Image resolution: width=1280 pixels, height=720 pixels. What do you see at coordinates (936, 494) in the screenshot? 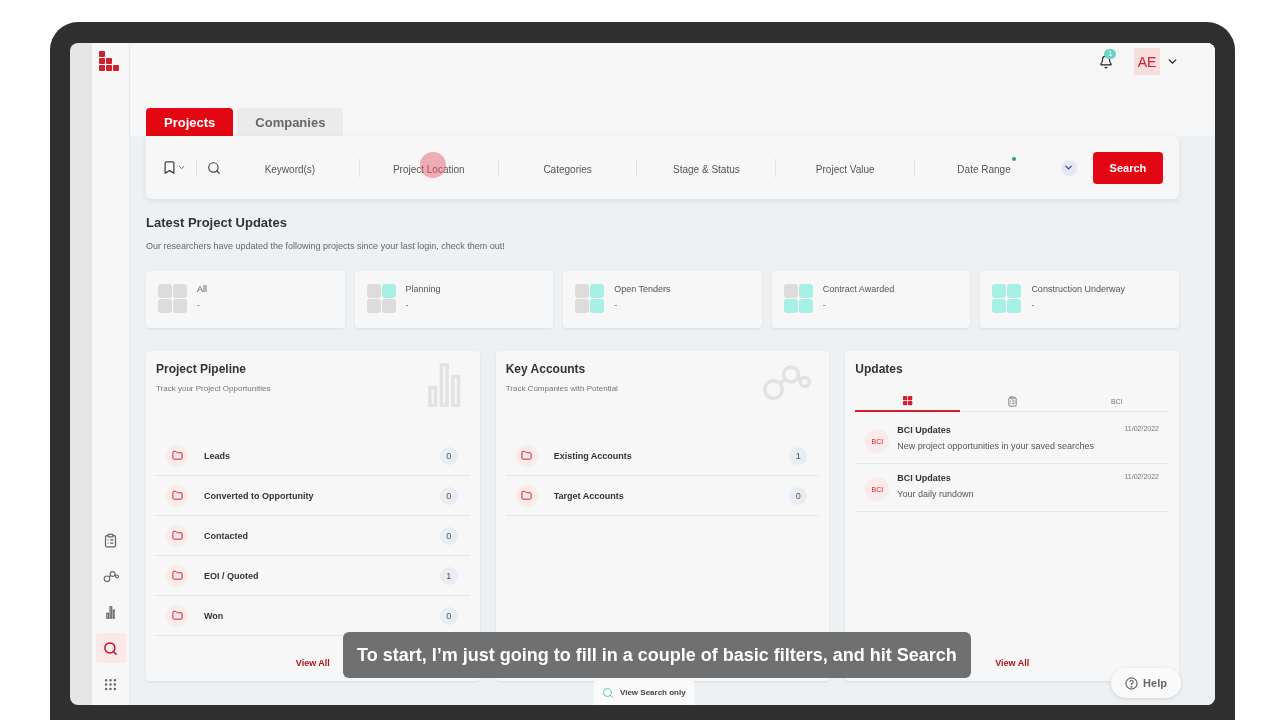
I see `update-text: Your daily rundown` at bounding box center [936, 494].